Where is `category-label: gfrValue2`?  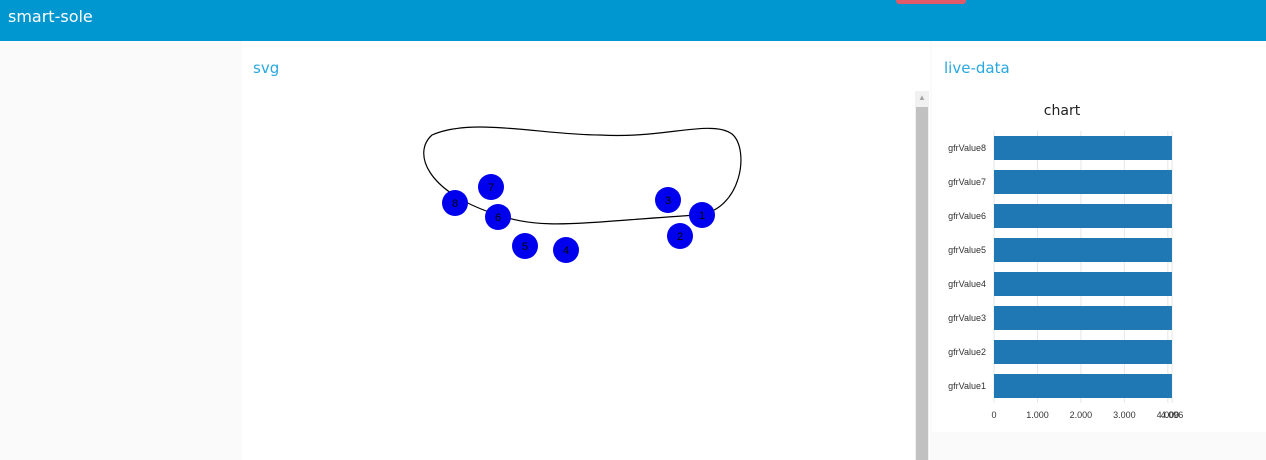
category-label: gfrValue2 is located at coordinates (967, 352).